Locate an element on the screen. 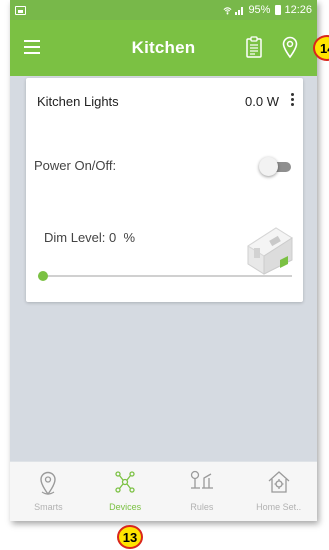  status-indicators: 95% 12:26 is located at coordinates (267, 10).